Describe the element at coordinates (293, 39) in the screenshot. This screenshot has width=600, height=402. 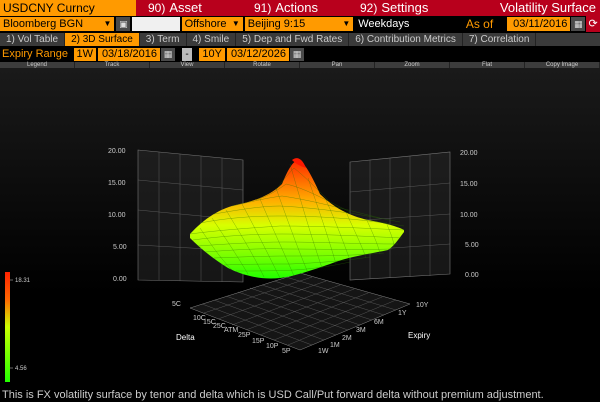
I see `tab-dep-fwd-rates: 5) Dep and Fwd Rates` at that location.